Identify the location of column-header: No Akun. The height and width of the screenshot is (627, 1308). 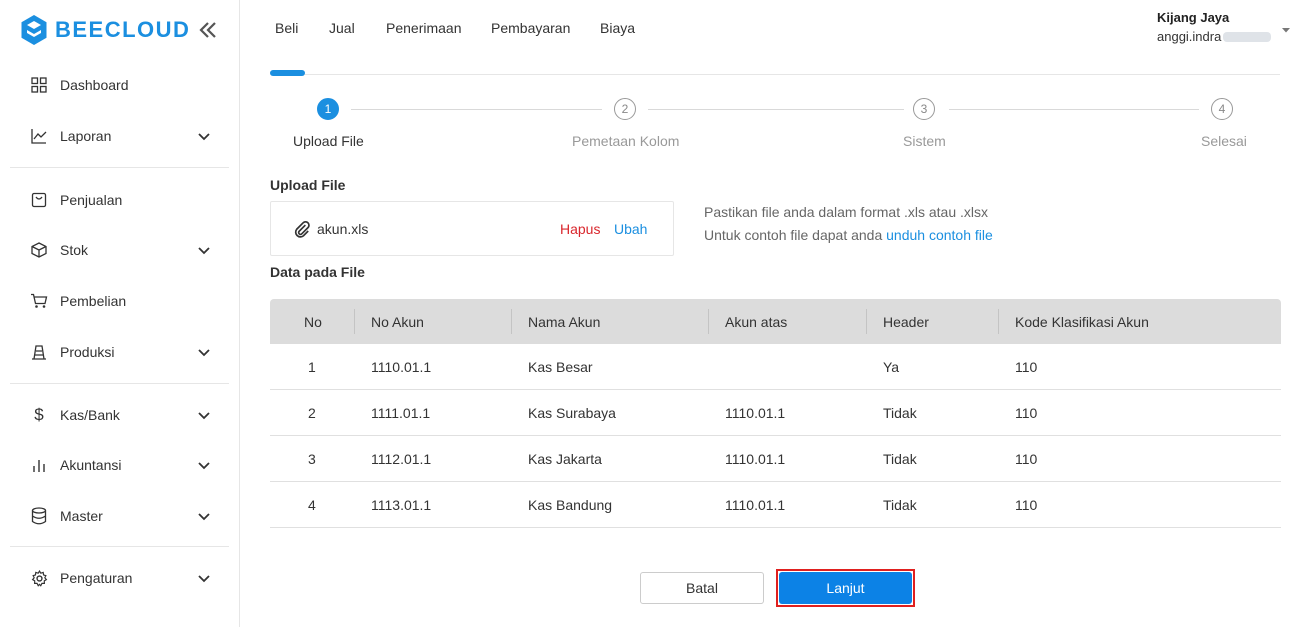
(397, 322).